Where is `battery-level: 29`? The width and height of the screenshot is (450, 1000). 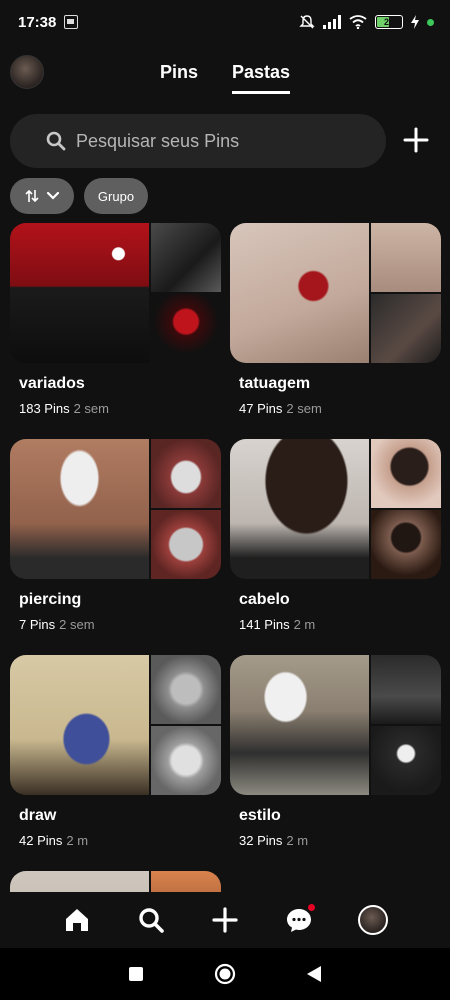
battery-level: 29 is located at coordinates (388, 22).